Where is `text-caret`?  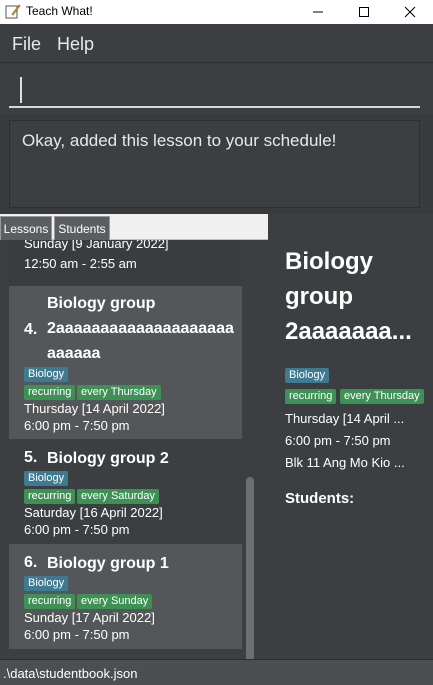 text-caret is located at coordinates (21, 90).